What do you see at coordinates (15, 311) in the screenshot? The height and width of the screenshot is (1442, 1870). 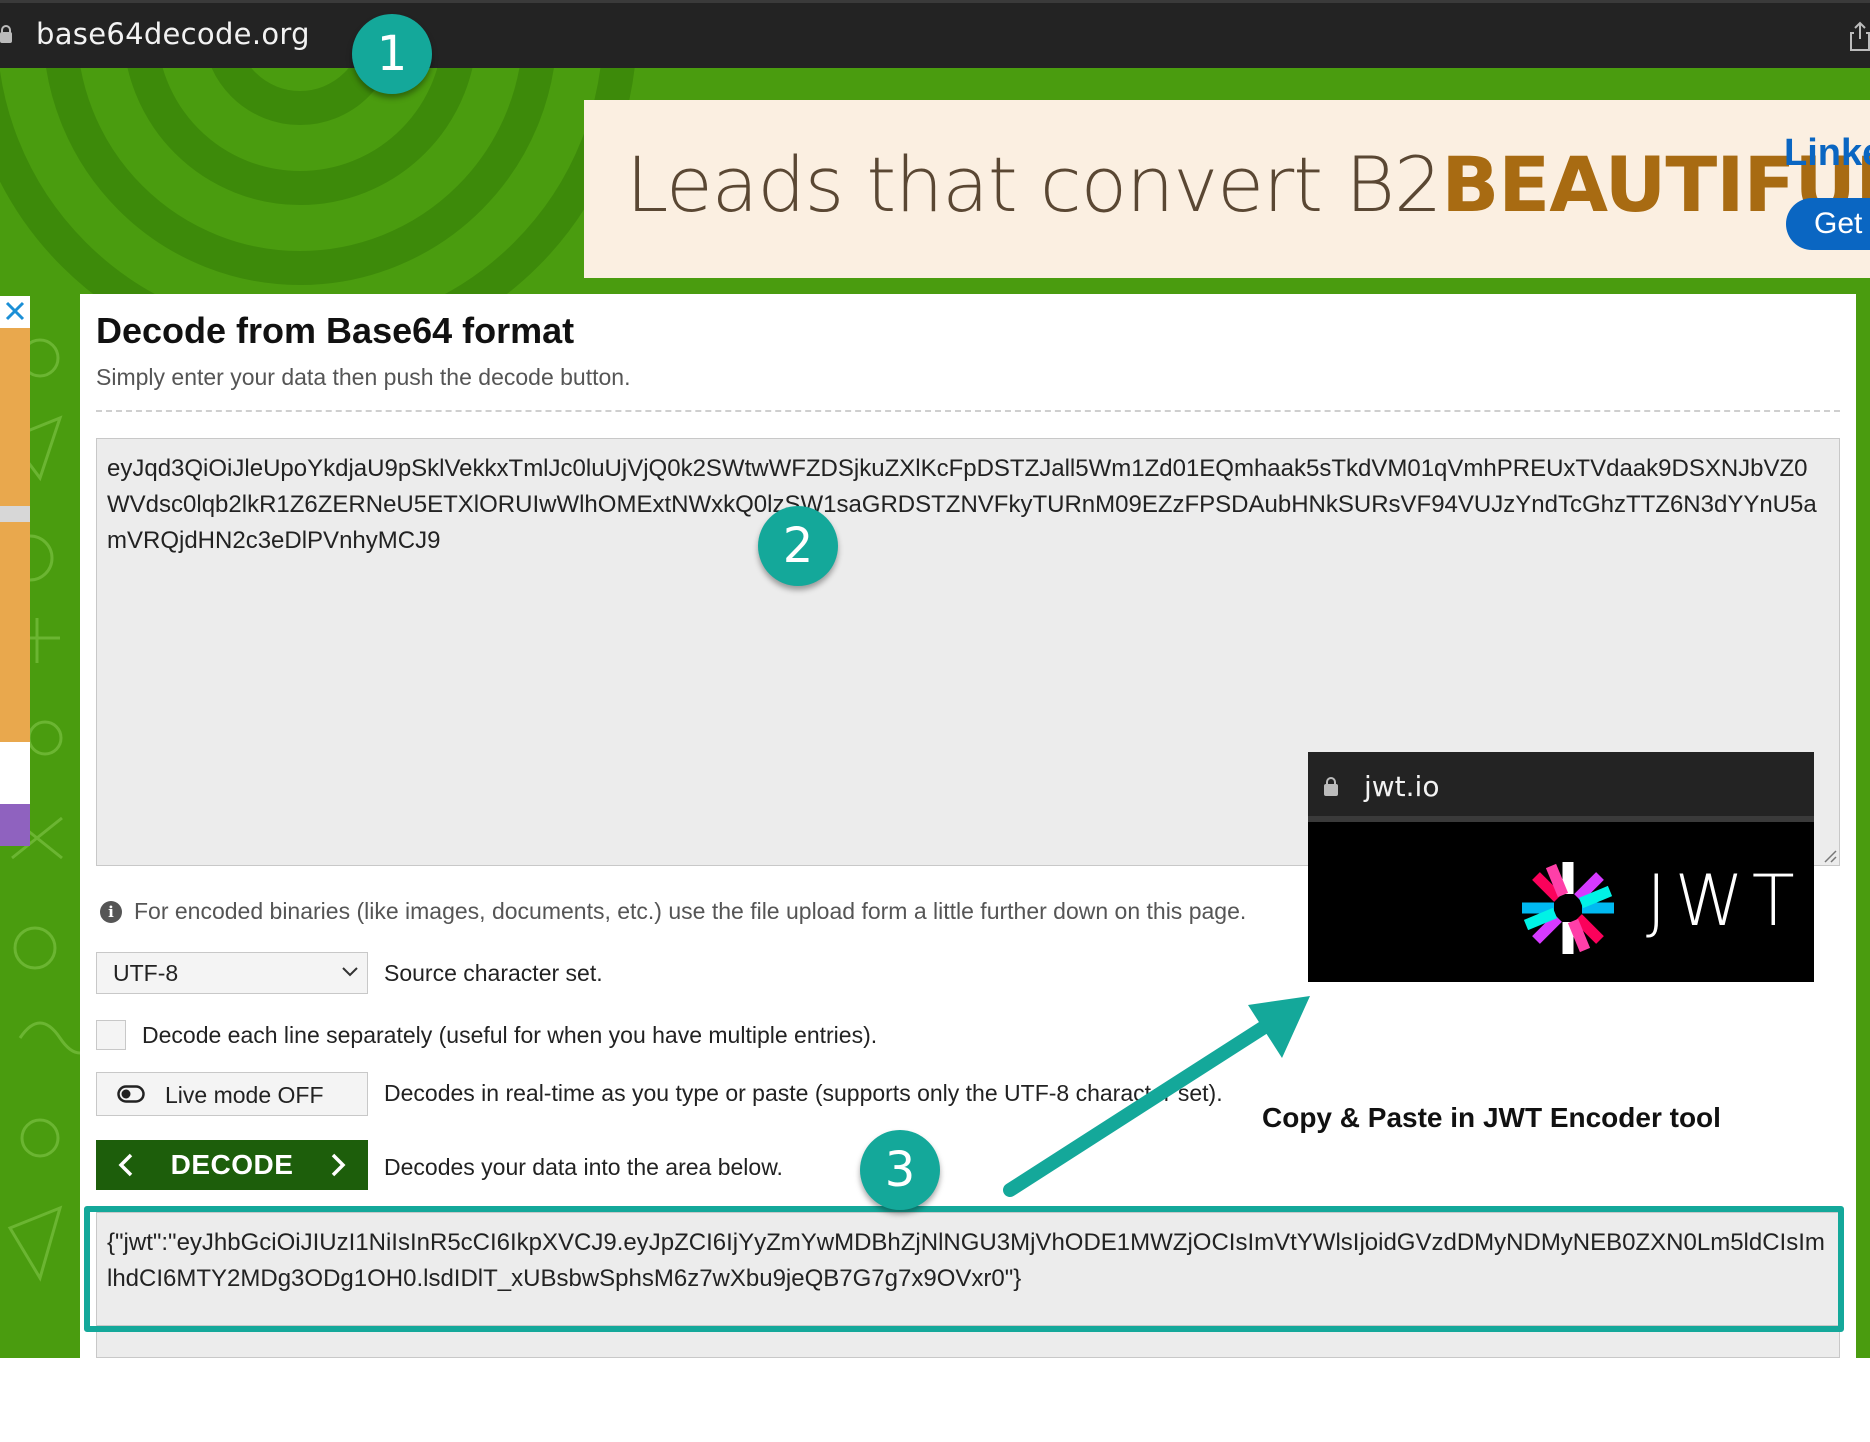 I see `close-icon` at bounding box center [15, 311].